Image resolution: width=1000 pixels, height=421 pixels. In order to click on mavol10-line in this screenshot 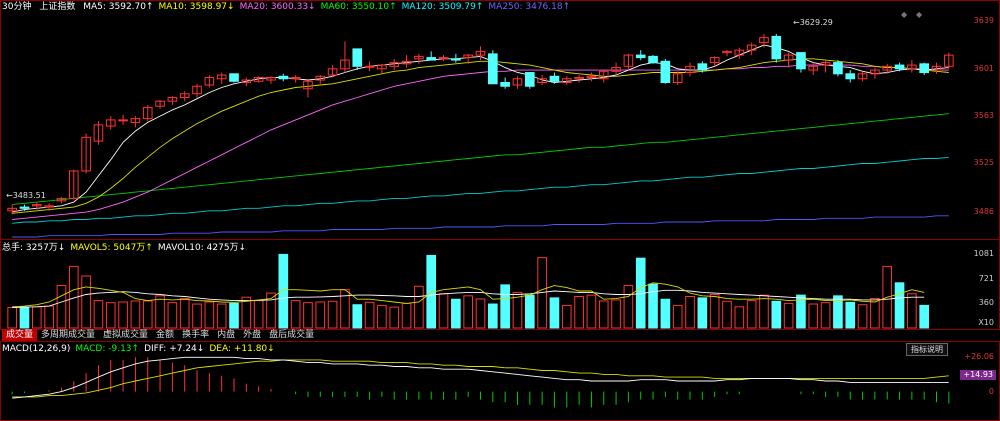, I will do `click(468, 298)`.